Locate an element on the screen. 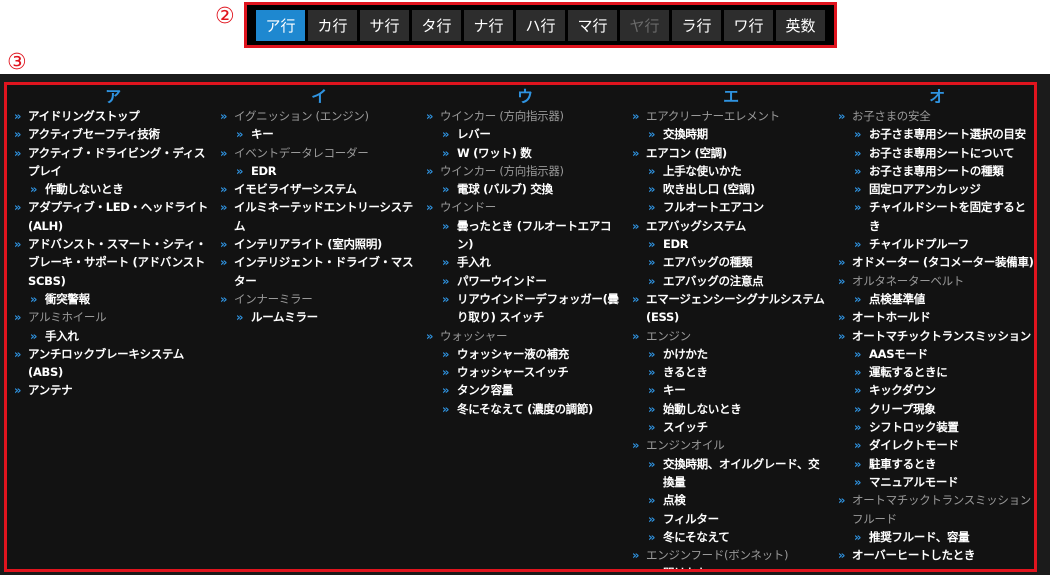 The width and height of the screenshot is (1050, 575). index-link: » 運転するときに is located at coordinates (936, 372).